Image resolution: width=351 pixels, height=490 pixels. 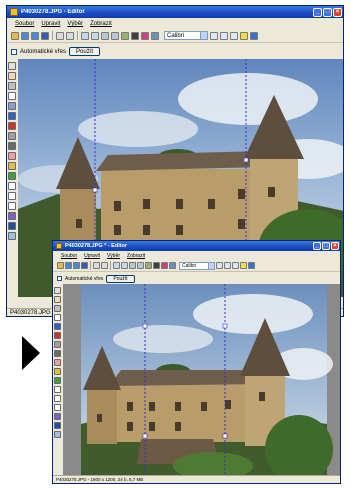 What do you see at coordinates (175, 12) in the screenshot?
I see `back-title-bar: P4030278.JPG - Editor _ □ ×` at bounding box center [175, 12].